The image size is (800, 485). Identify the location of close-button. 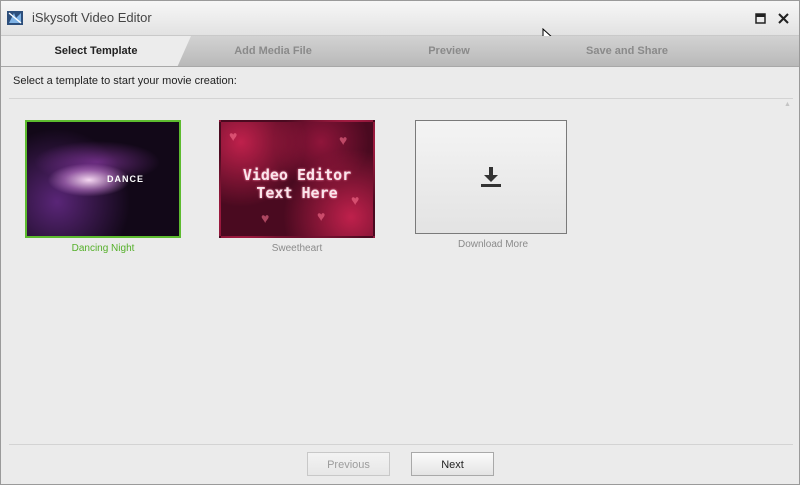
(783, 18).